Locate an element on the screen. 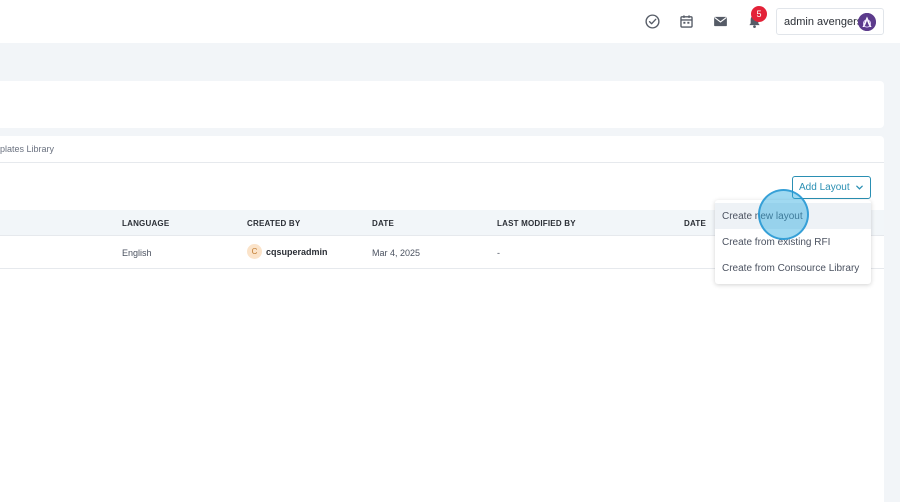  notification-badge: 5 is located at coordinates (759, 14).